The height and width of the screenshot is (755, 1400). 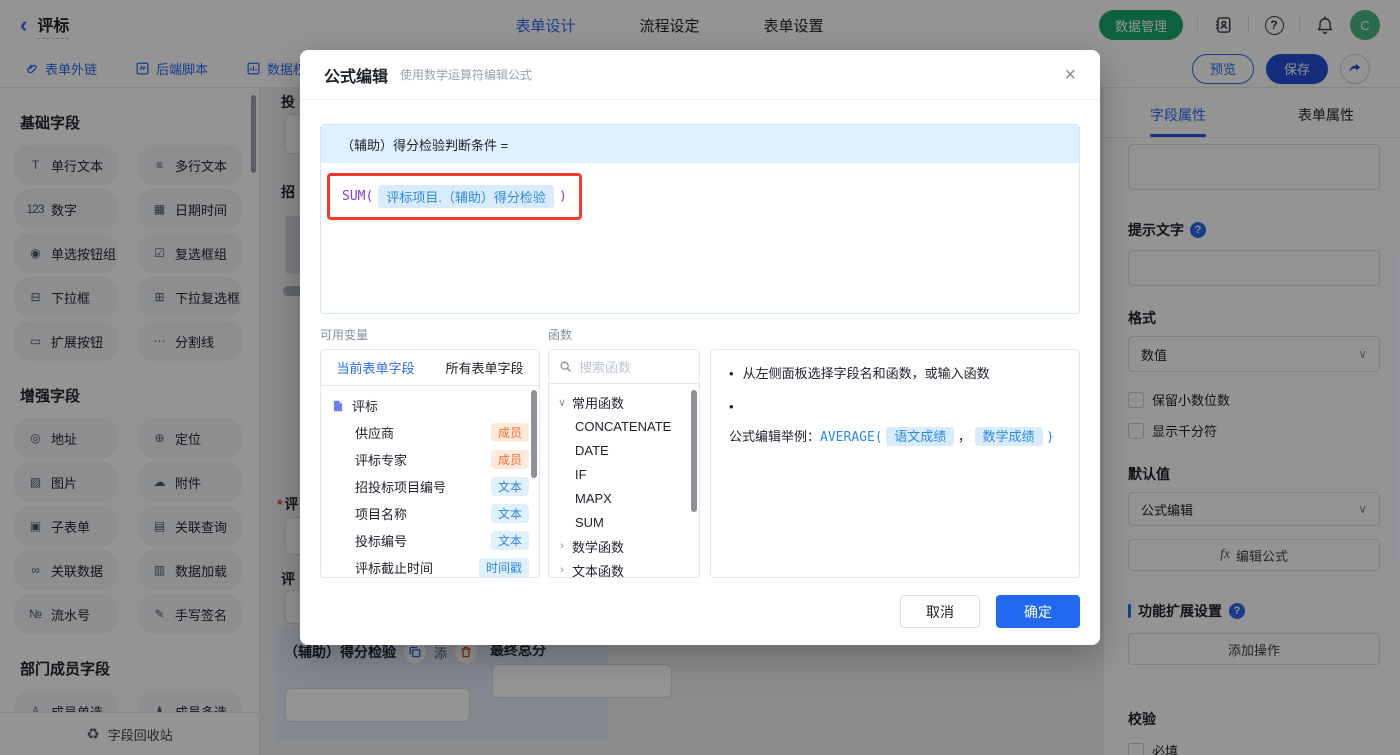 I want to click on function-search-input: 搜索函数, so click(x=624, y=367).